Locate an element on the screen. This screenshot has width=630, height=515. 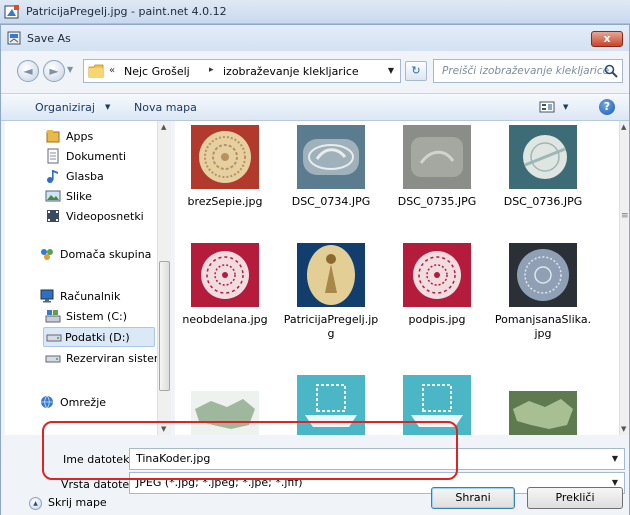
app-titlebar: PatricijaPregelj.jpg - paint.net 4.0.12 is located at coordinates (315, 12).